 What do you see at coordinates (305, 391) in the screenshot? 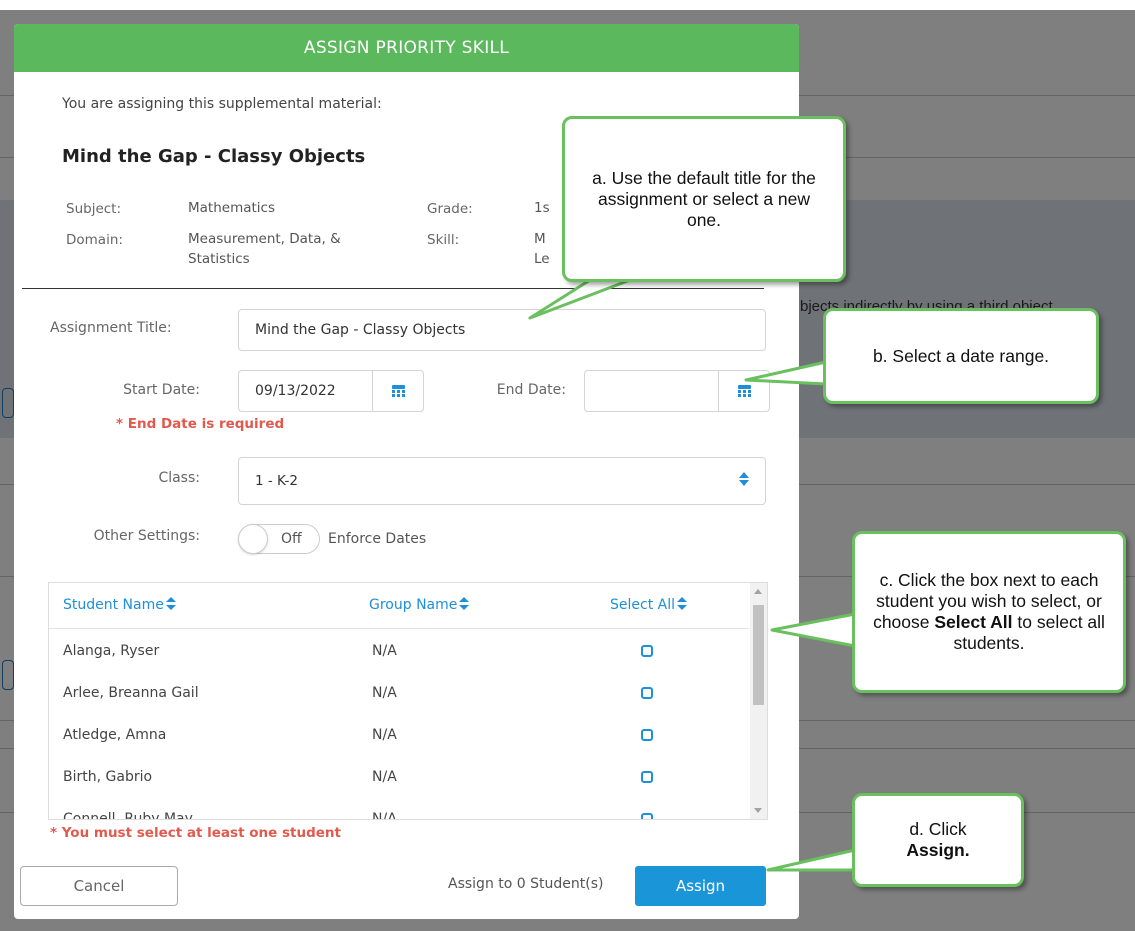
I see `start-date-input: 09/13/2022` at bounding box center [305, 391].